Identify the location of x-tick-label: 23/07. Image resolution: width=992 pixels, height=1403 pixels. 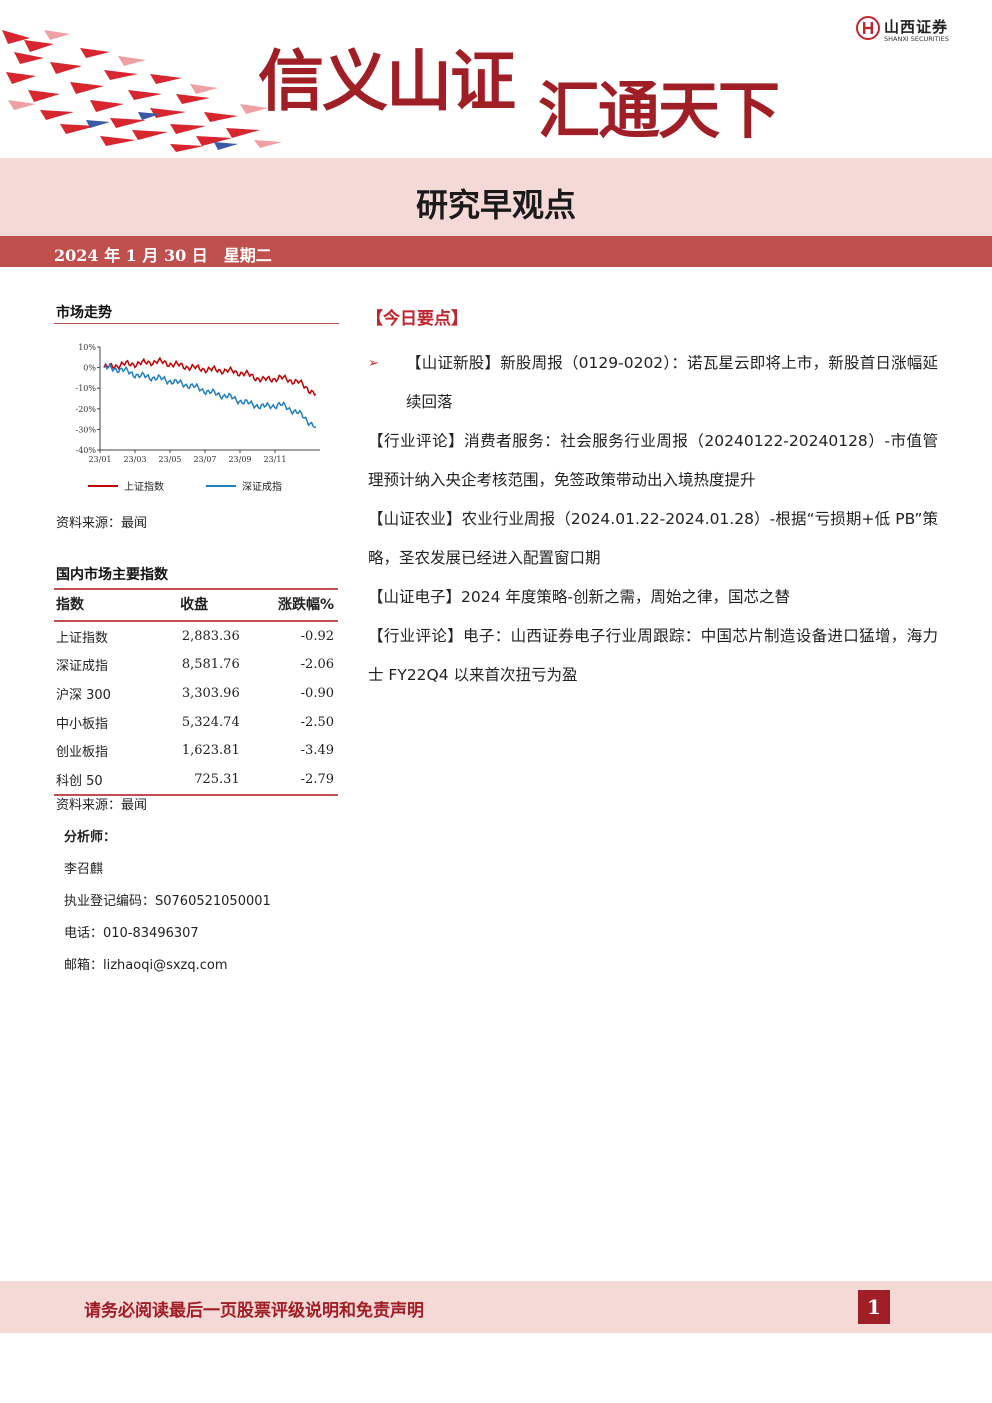
(204, 459).